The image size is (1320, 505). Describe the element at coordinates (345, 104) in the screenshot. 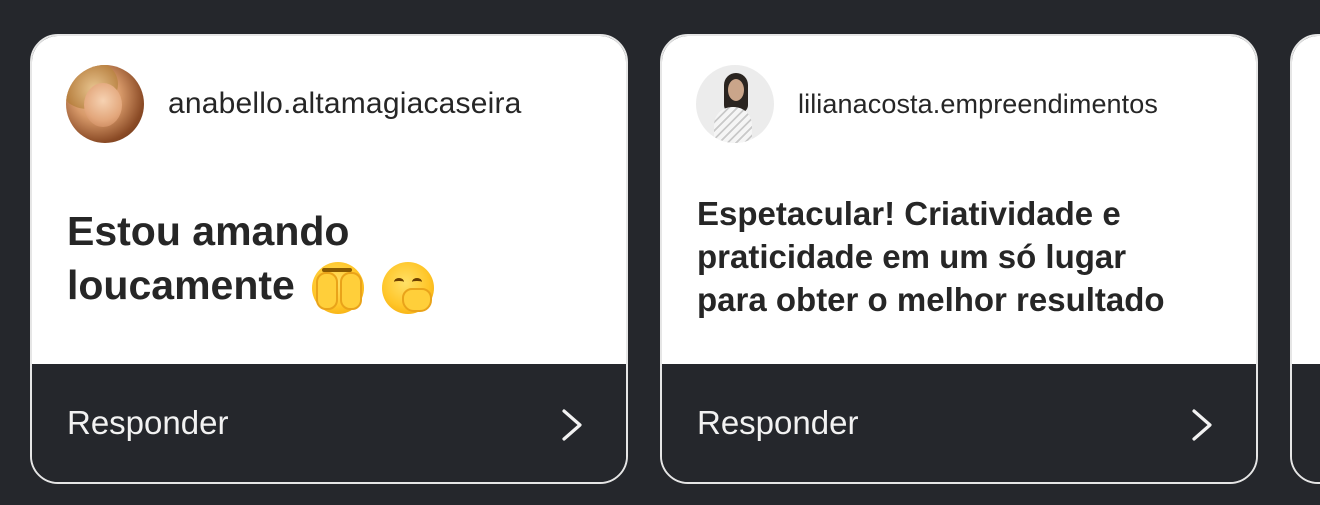

I see `username: anabello.altamagiacaseira` at that location.